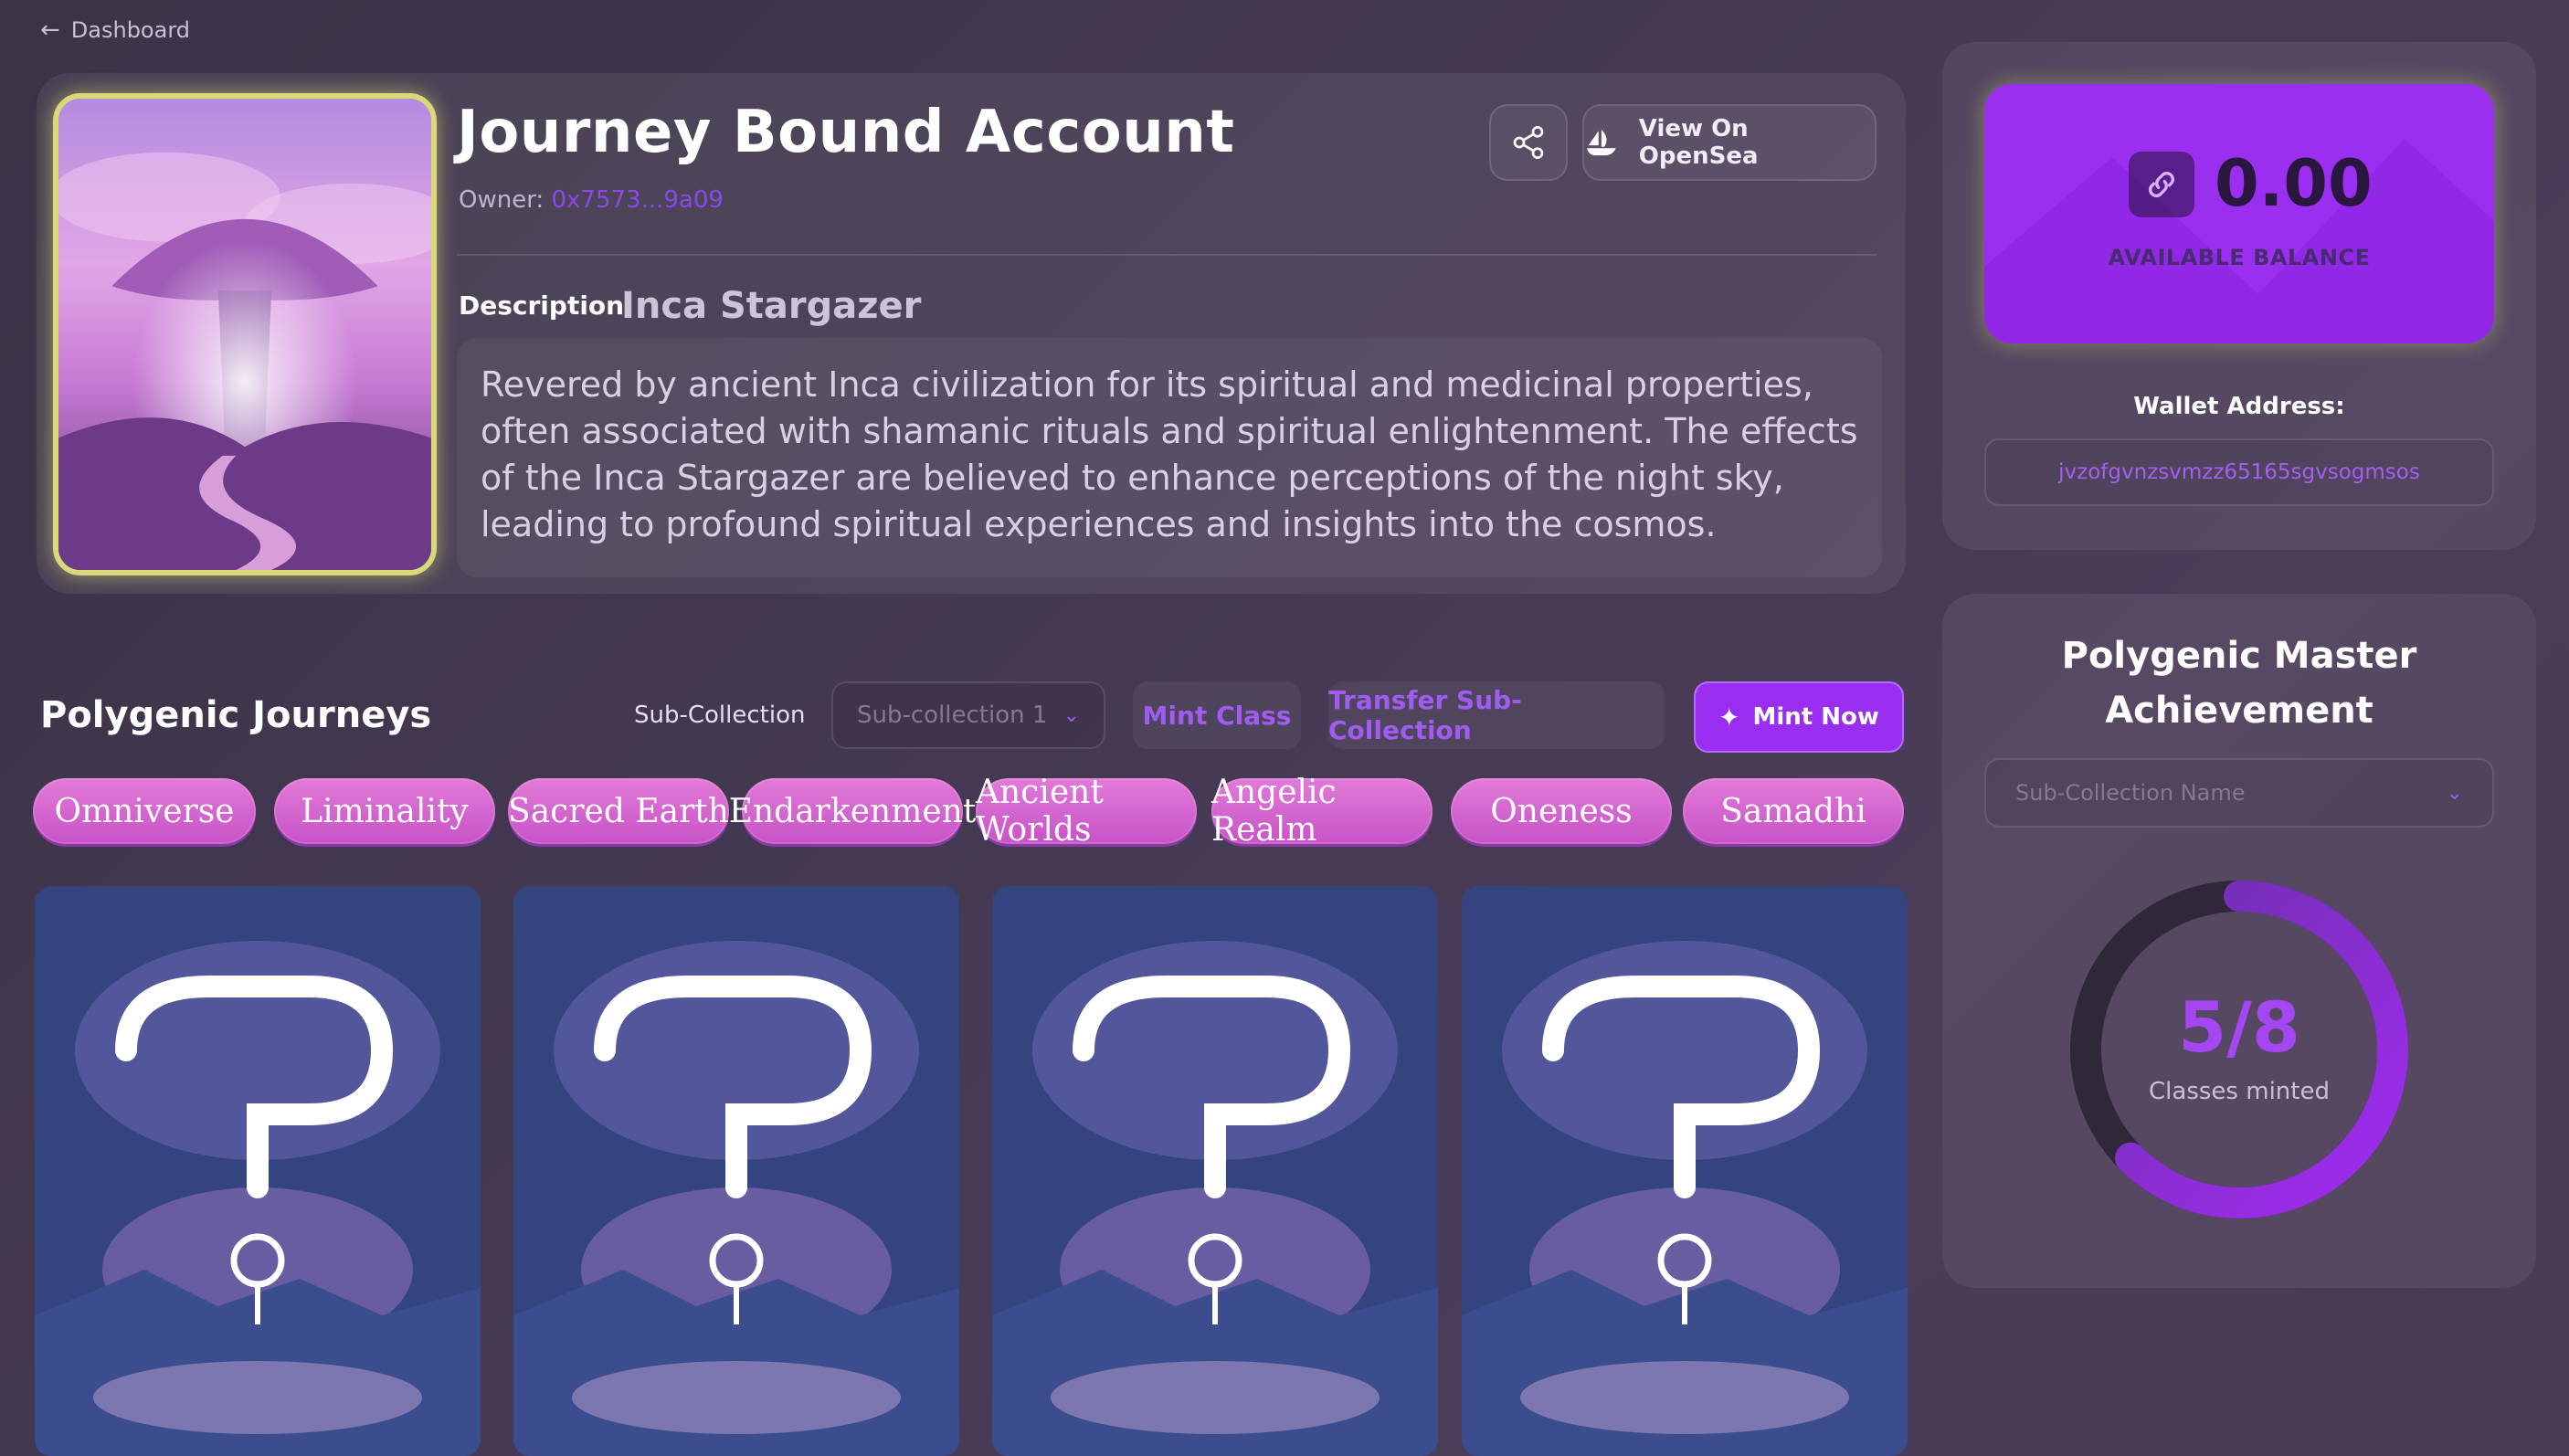 This screenshot has width=2569, height=1456. Describe the element at coordinates (1561, 811) in the screenshot. I see `tab-oneness: Oneness` at that location.